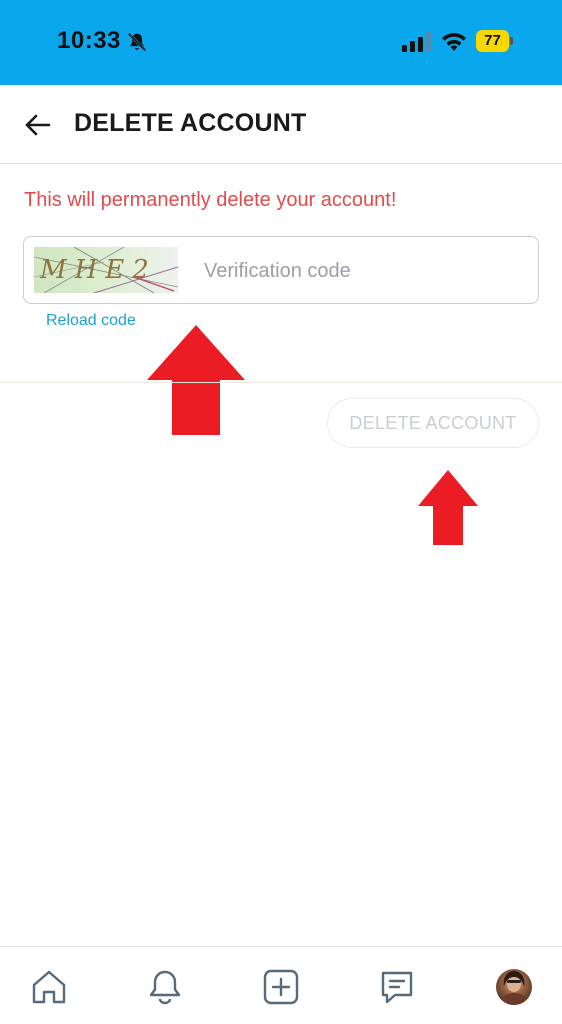 The width and height of the screenshot is (562, 1024). I want to click on captcha-image: MHE2, so click(106, 270).